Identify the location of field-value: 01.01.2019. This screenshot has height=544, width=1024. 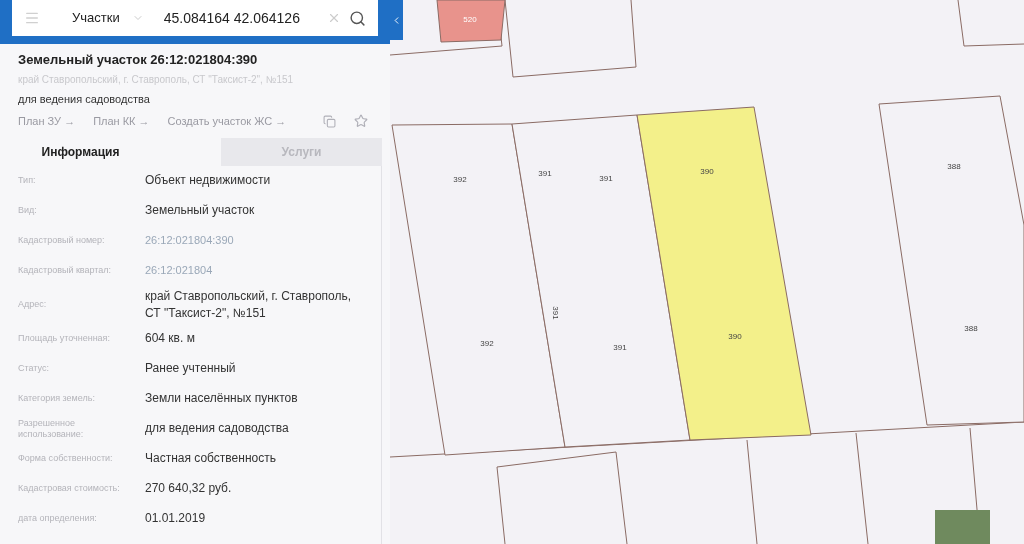
(175, 518).